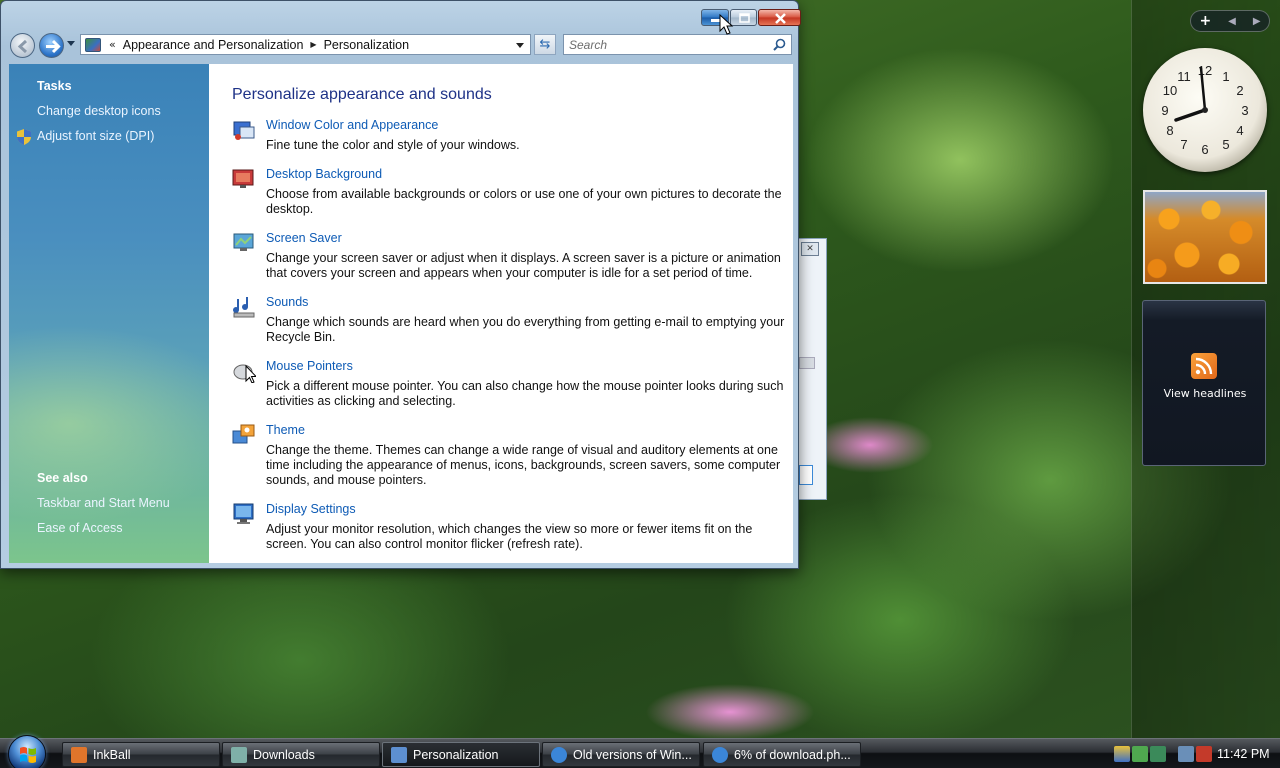 Image resolution: width=1280 pixels, height=768 pixels. What do you see at coordinates (1205, 70) in the screenshot?
I see `clock-numeral-12: 12` at bounding box center [1205, 70].